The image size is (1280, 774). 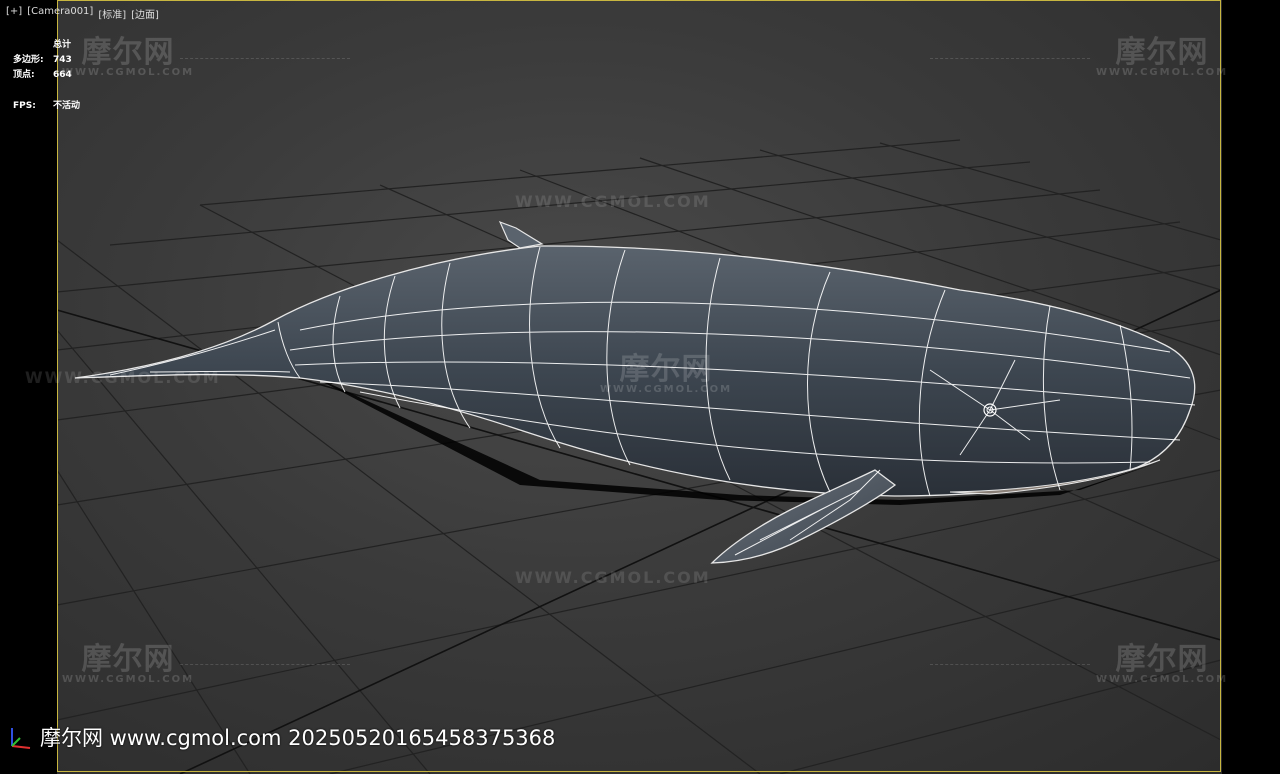 What do you see at coordinates (62, 60) in the screenshot?
I see `polys-value: 743` at bounding box center [62, 60].